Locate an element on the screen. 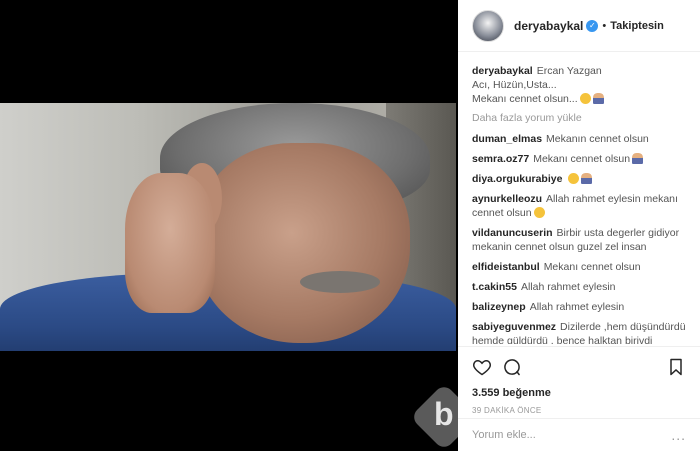  bookmark-icon is located at coordinates (676, 367).